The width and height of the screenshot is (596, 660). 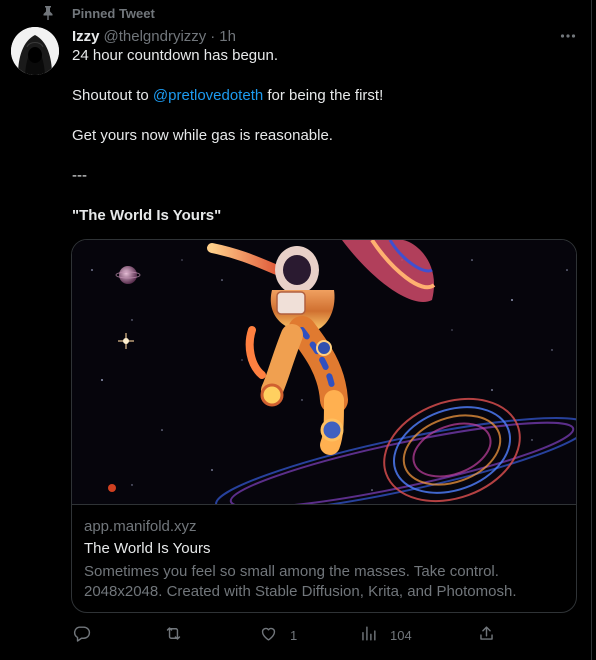 What do you see at coordinates (147, 548) in the screenshot?
I see `card-title: The World Is Yours` at bounding box center [147, 548].